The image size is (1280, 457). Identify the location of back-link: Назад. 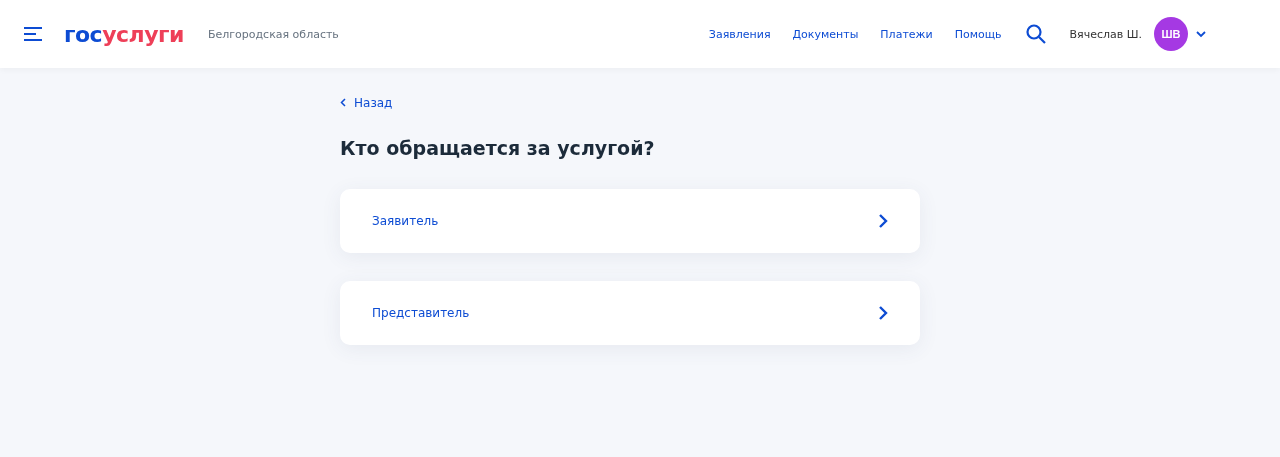
(366, 102).